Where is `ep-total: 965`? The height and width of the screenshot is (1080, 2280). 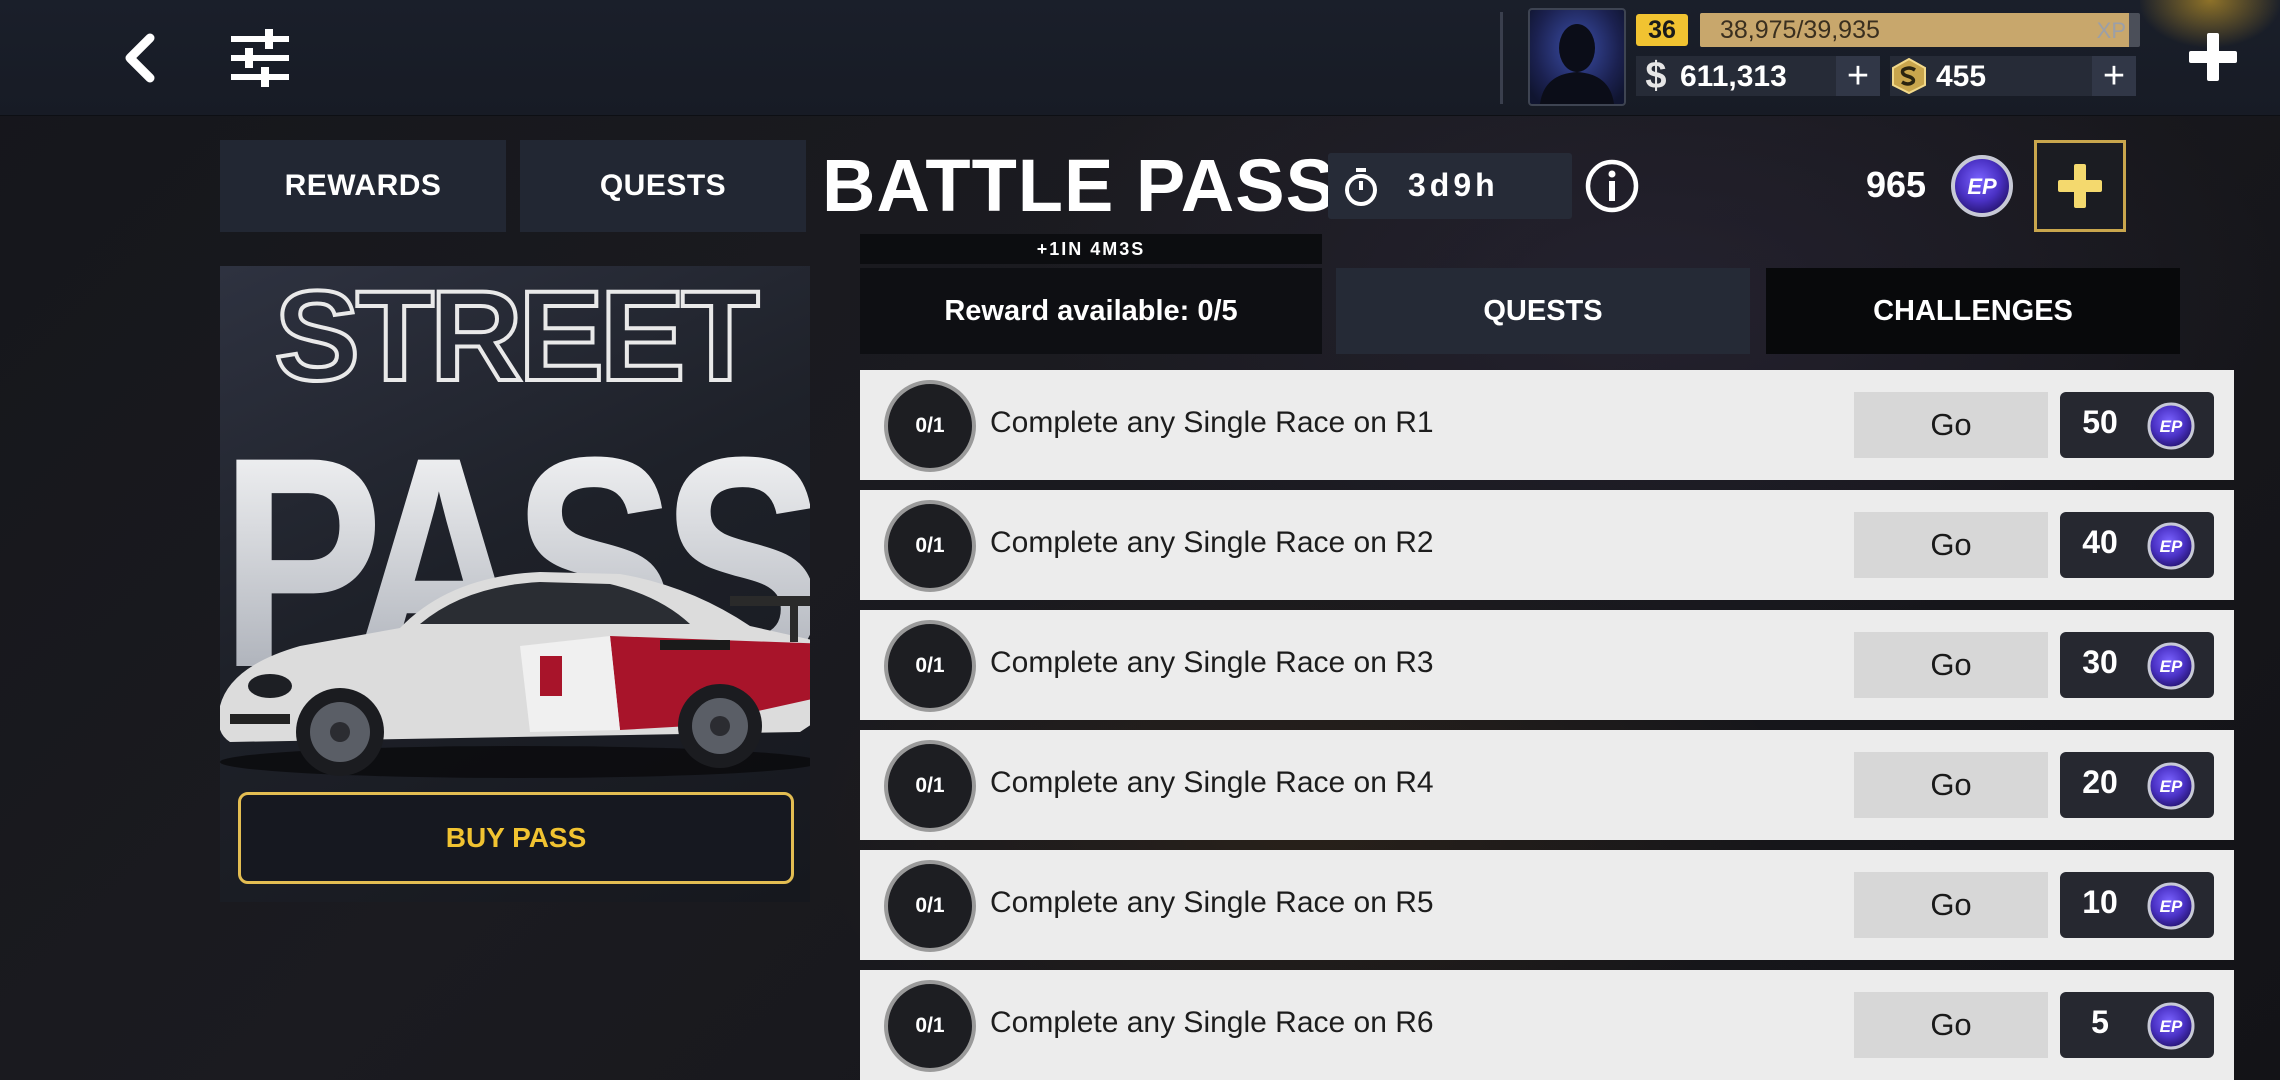
ep-total: 965 is located at coordinates (1896, 184).